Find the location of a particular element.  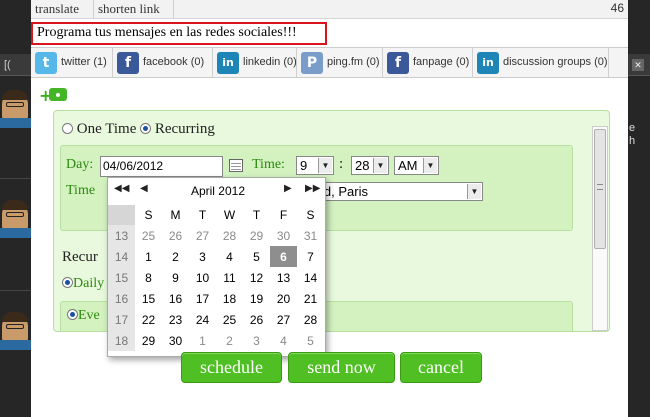

weekday-label: F is located at coordinates (283, 215).